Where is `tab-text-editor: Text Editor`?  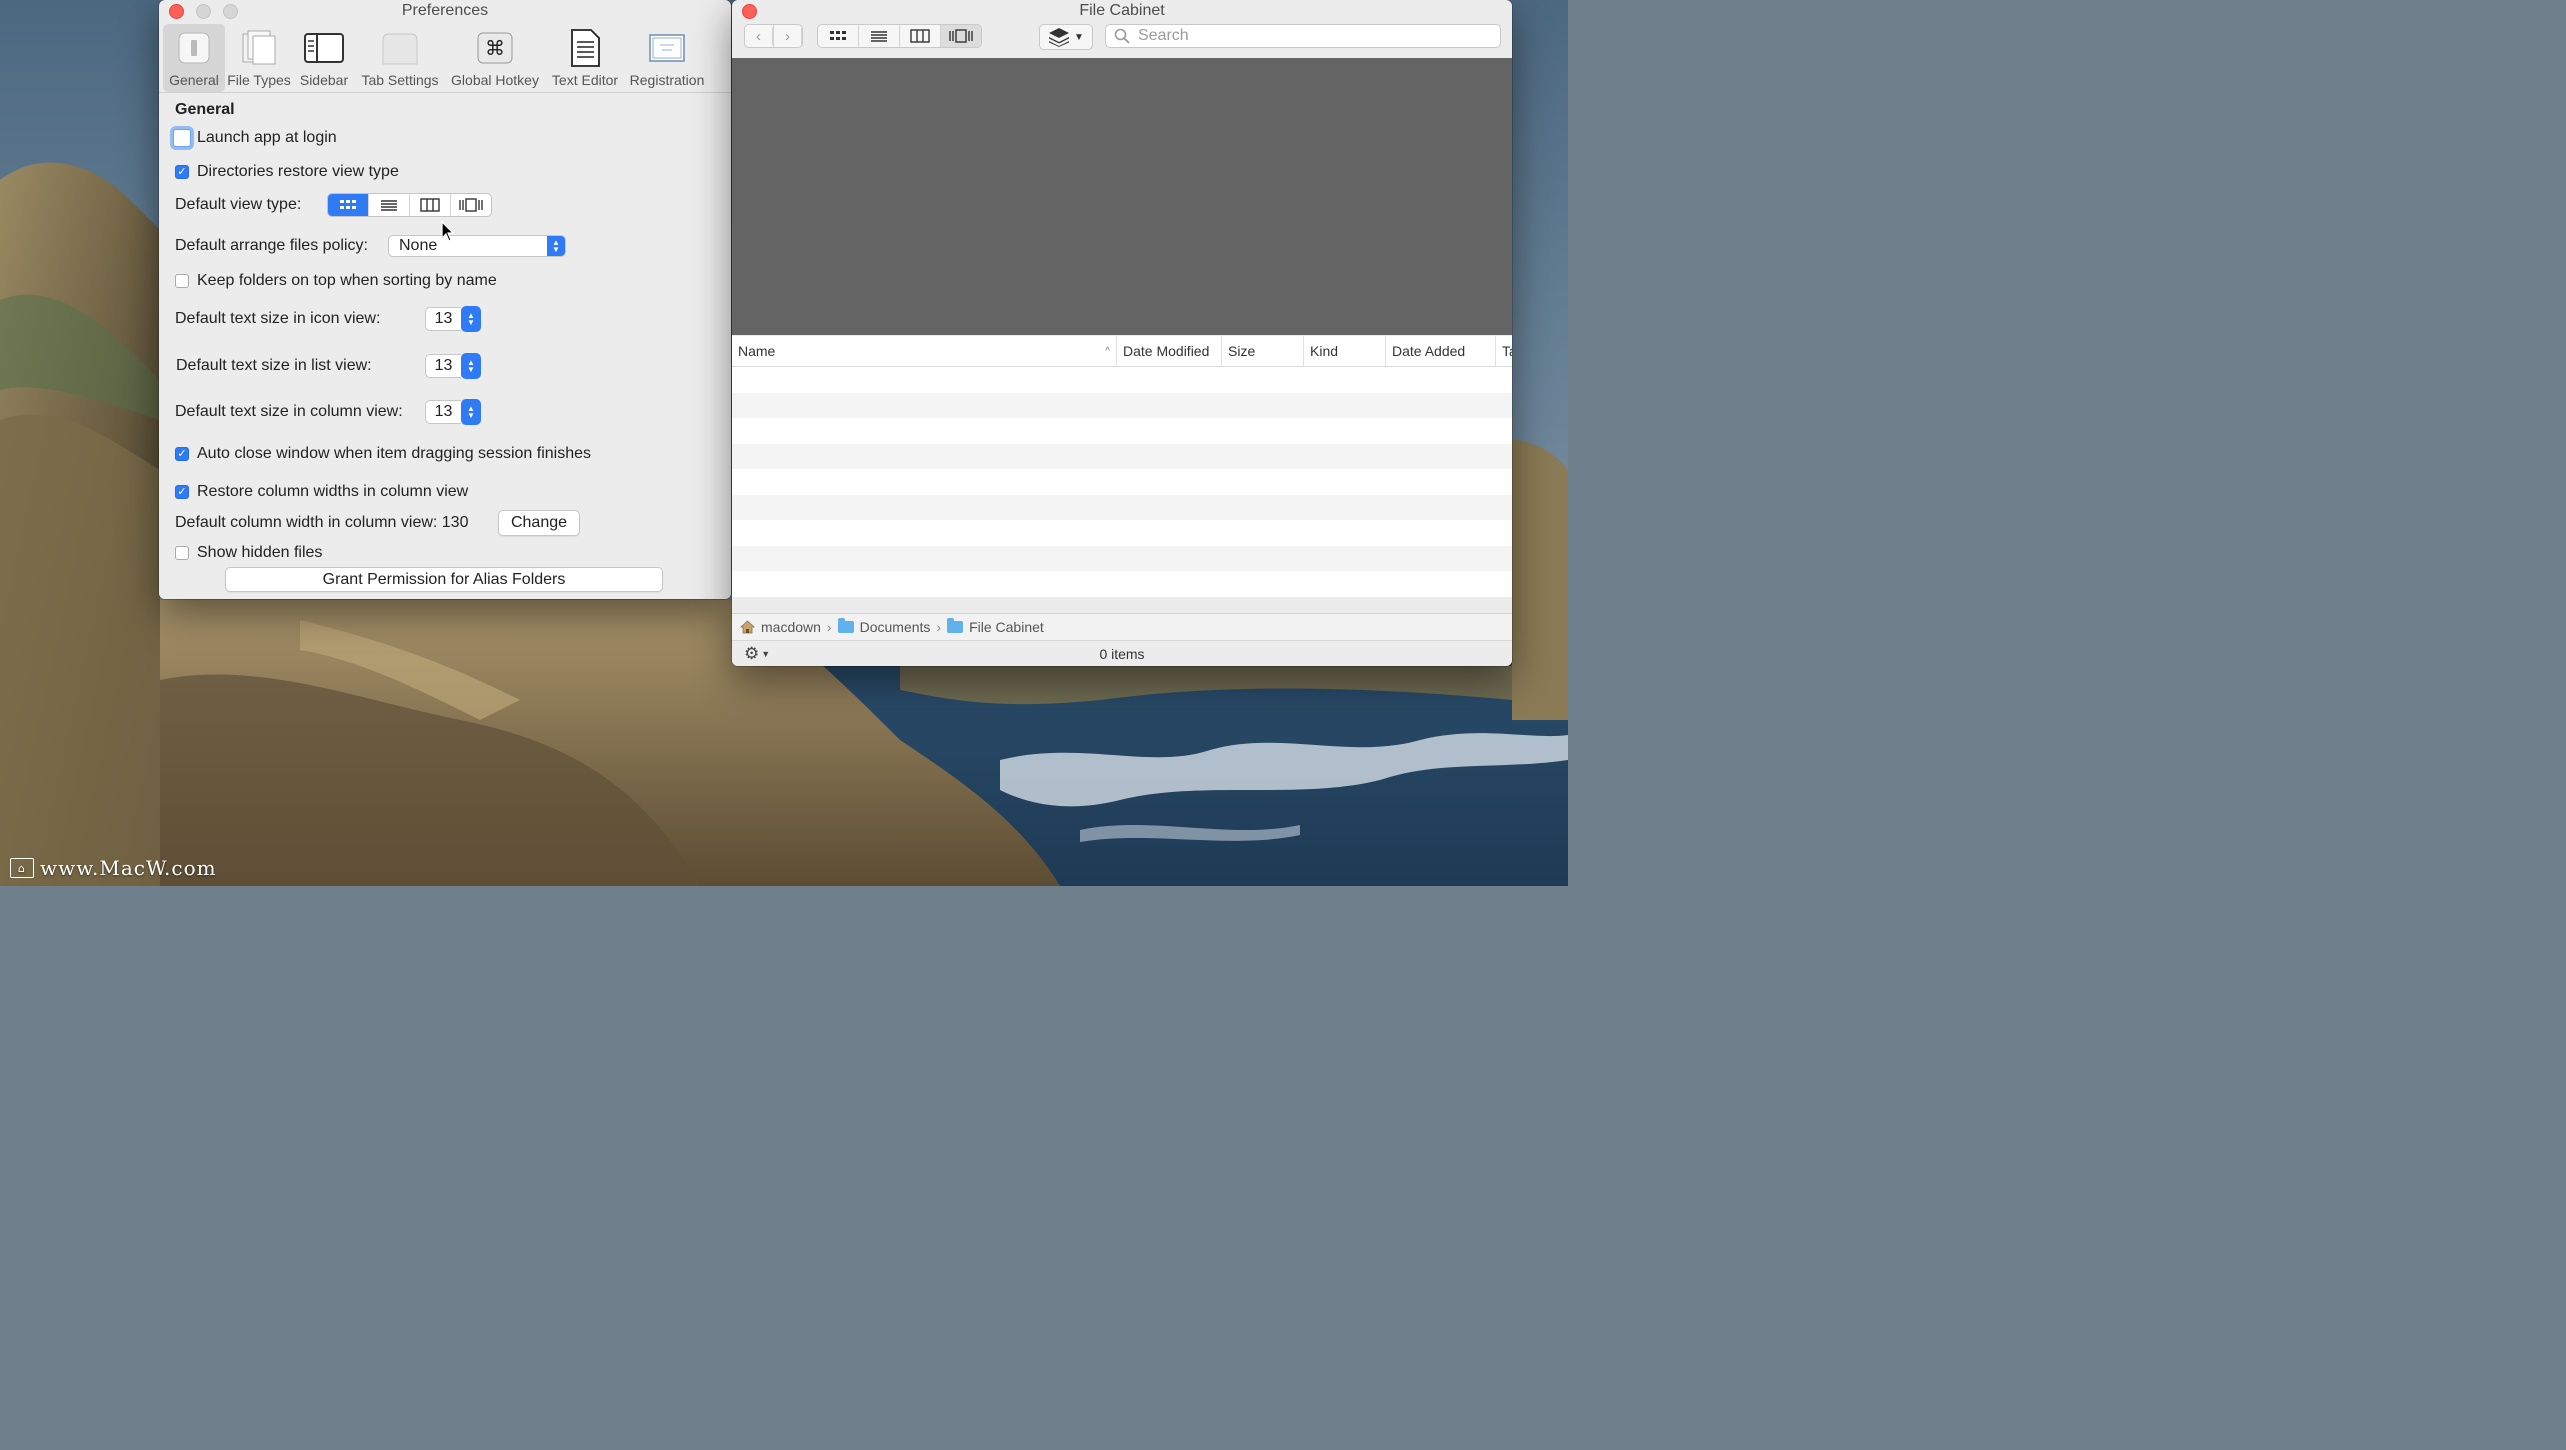
tab-text-editor: Text Editor is located at coordinates (585, 58).